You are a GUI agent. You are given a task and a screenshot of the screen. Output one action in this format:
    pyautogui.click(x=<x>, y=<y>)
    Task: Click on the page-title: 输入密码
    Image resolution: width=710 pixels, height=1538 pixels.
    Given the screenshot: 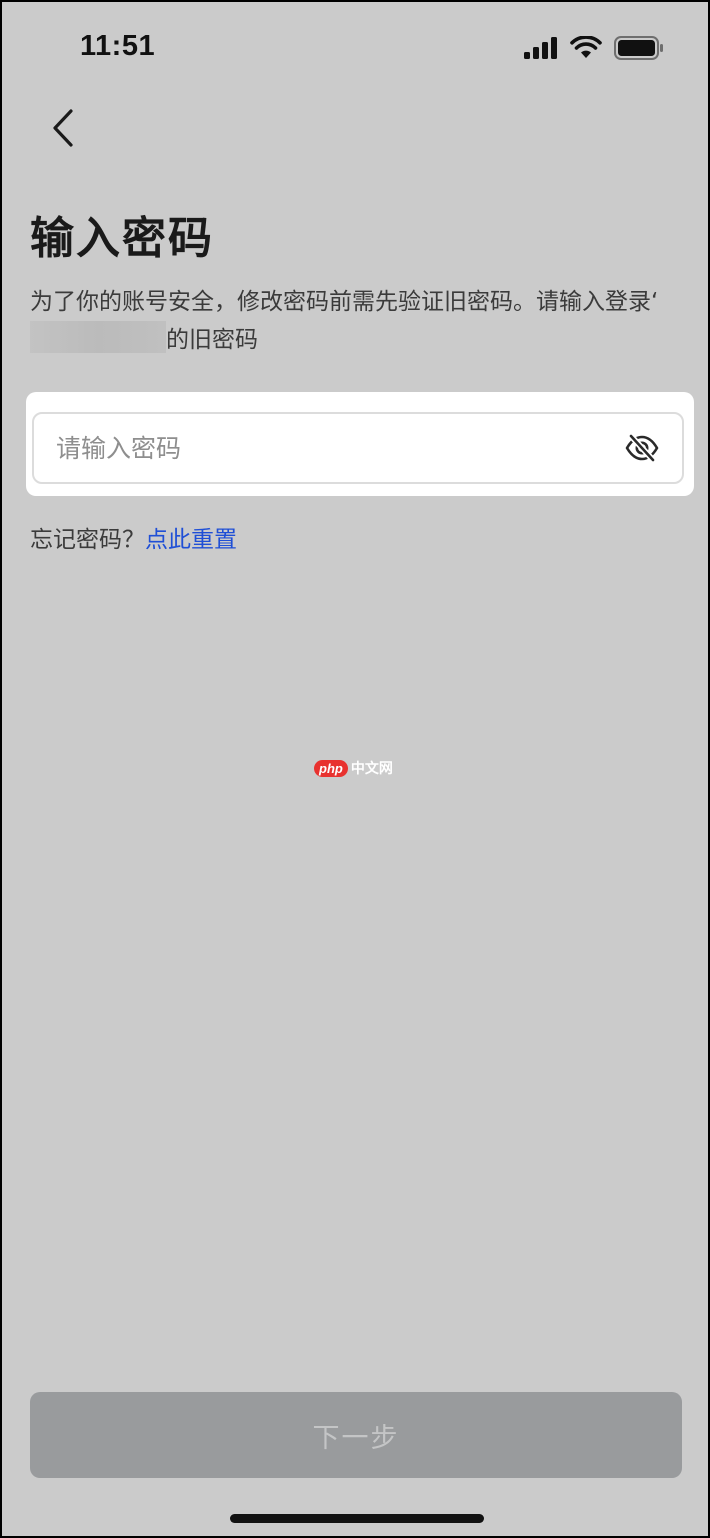 What is the action you would take?
    pyautogui.click(x=122, y=238)
    